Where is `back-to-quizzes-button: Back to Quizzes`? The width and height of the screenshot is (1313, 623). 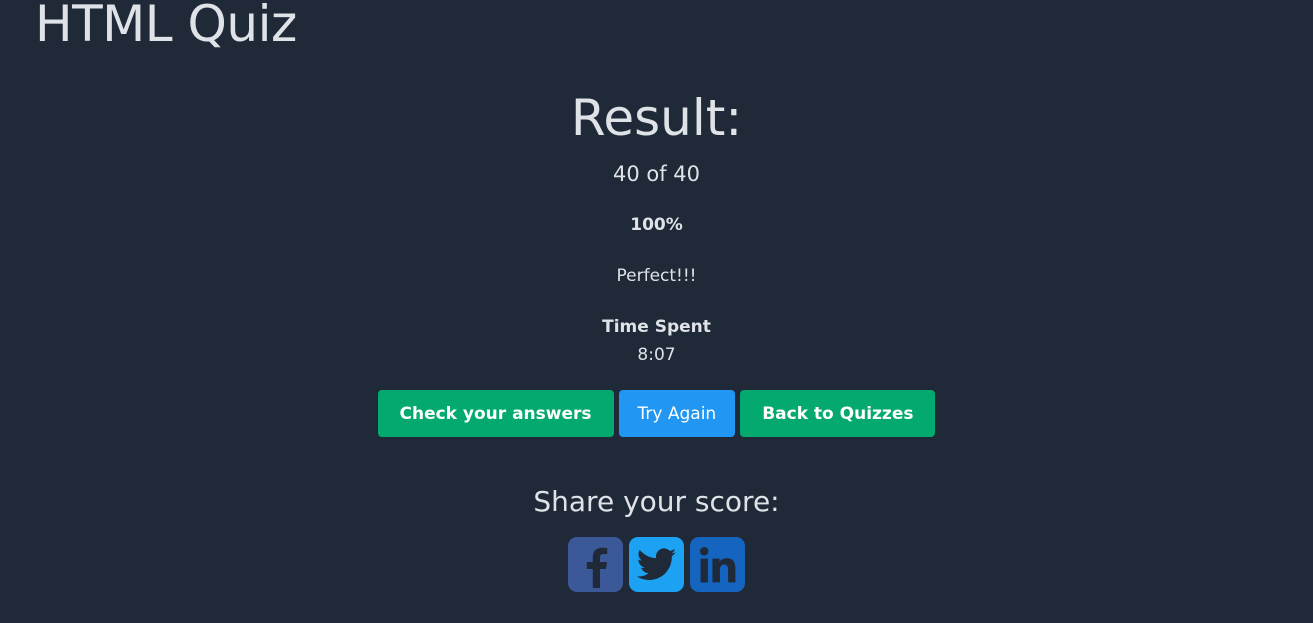
back-to-quizzes-button: Back to Quizzes is located at coordinates (838, 413).